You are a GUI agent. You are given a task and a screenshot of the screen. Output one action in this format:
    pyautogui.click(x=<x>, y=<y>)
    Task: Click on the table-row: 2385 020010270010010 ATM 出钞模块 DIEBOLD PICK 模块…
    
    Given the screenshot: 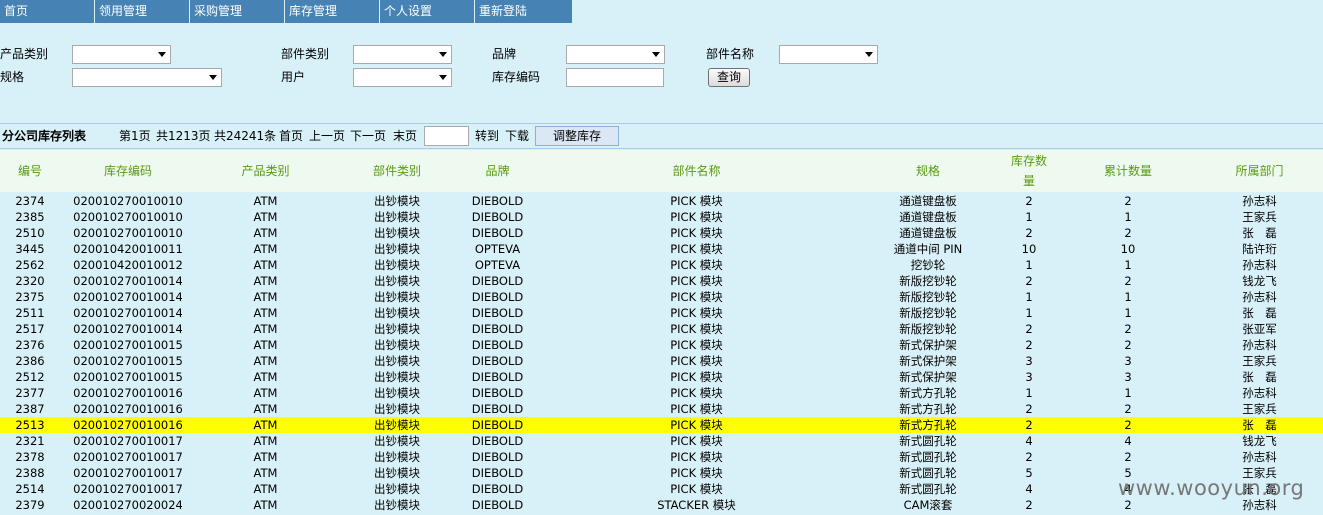 What is the action you would take?
    pyautogui.click(x=661, y=217)
    